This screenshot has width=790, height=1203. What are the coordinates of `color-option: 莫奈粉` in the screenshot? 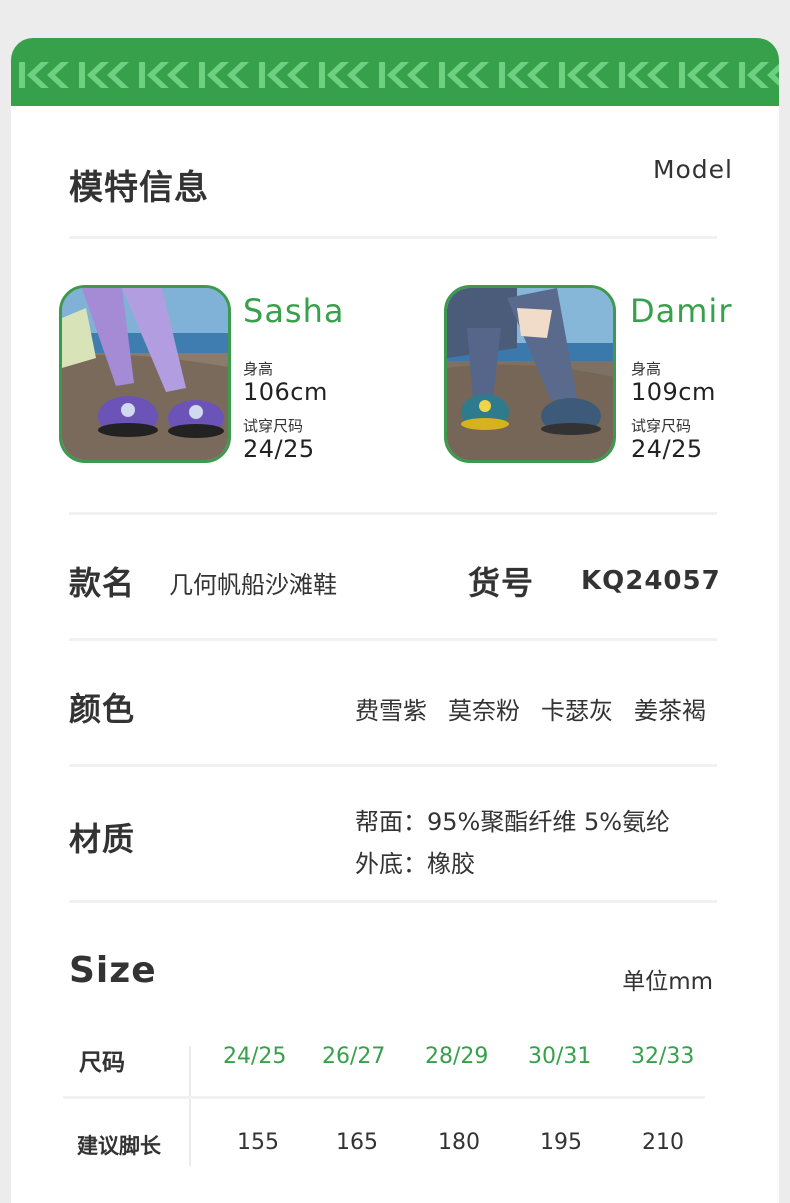 It's located at (484, 711).